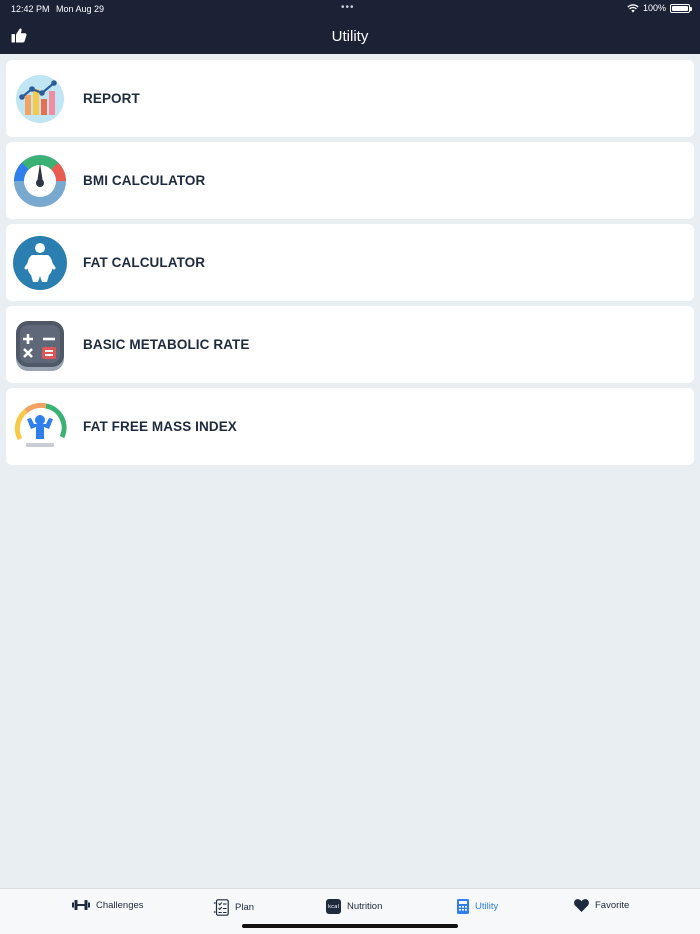 The height and width of the screenshot is (934, 700). What do you see at coordinates (111, 98) in the screenshot?
I see `report-label: REPORT` at bounding box center [111, 98].